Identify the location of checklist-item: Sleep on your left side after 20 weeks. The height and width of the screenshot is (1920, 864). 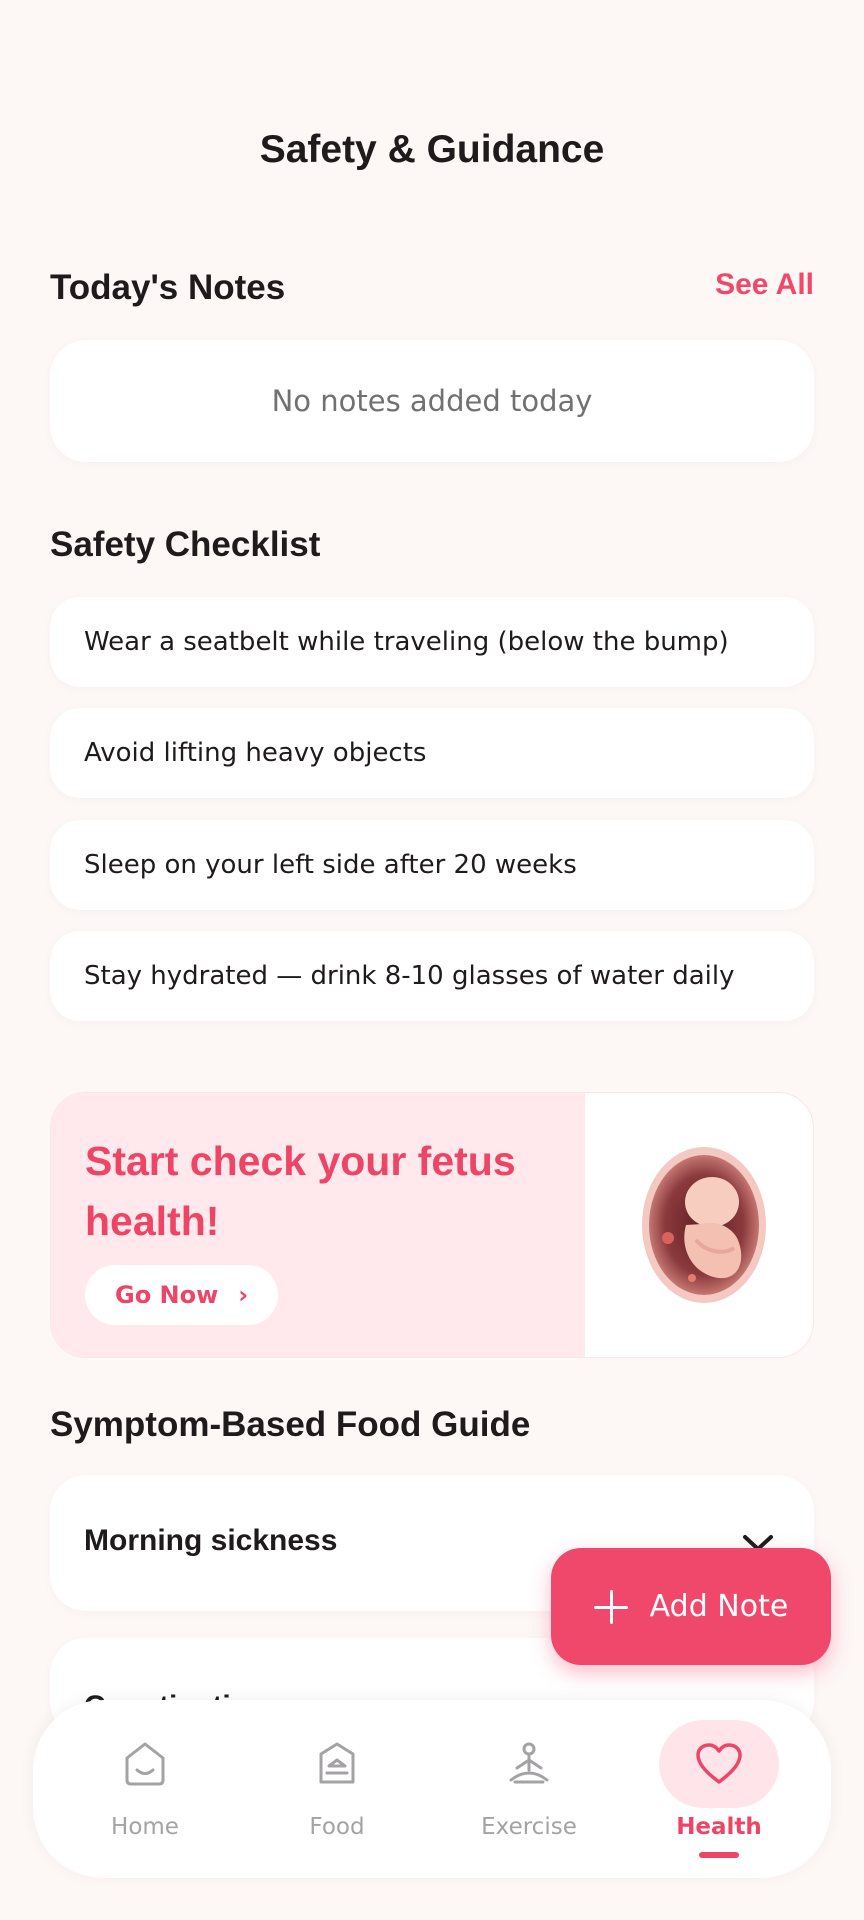
(432, 865).